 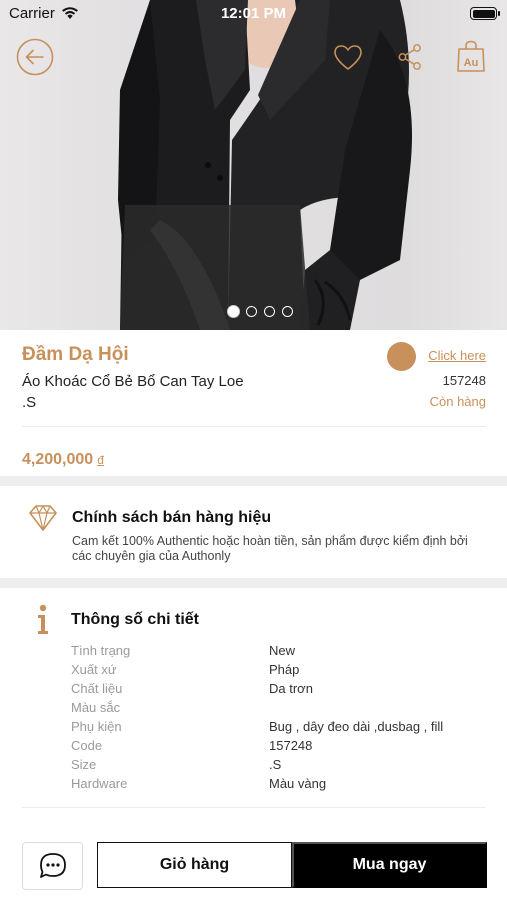 I want to click on spec-value: Da trơn, so click(x=291, y=688).